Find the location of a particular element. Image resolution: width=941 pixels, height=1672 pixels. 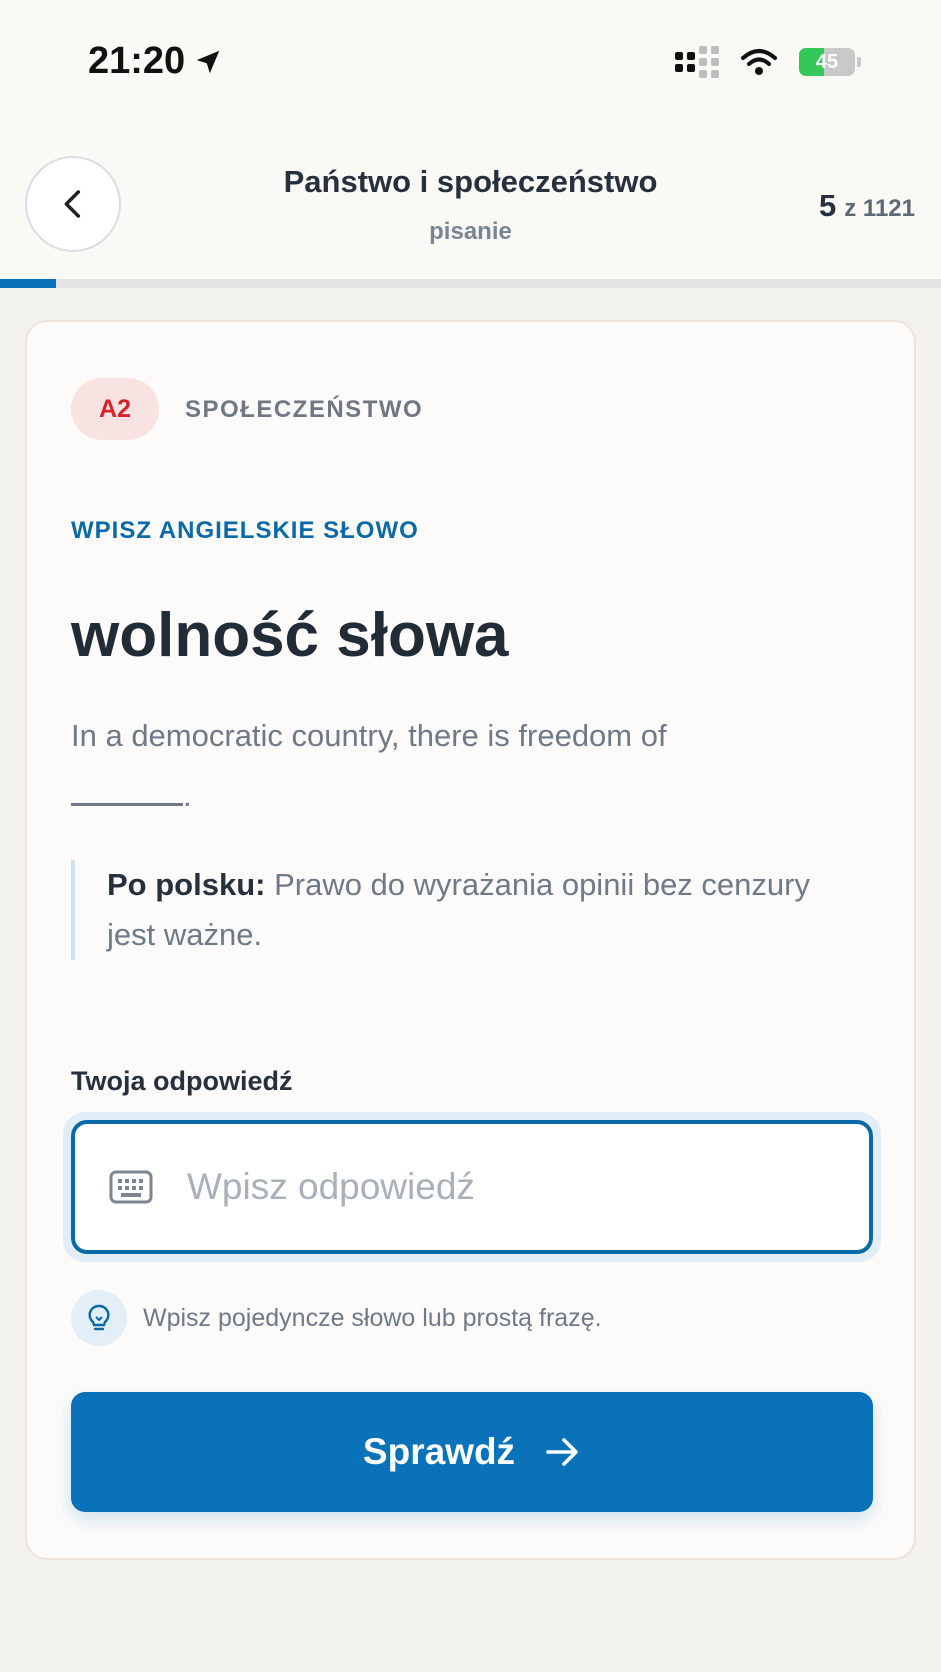

question-counter: 5 z 1121 is located at coordinates (867, 206).